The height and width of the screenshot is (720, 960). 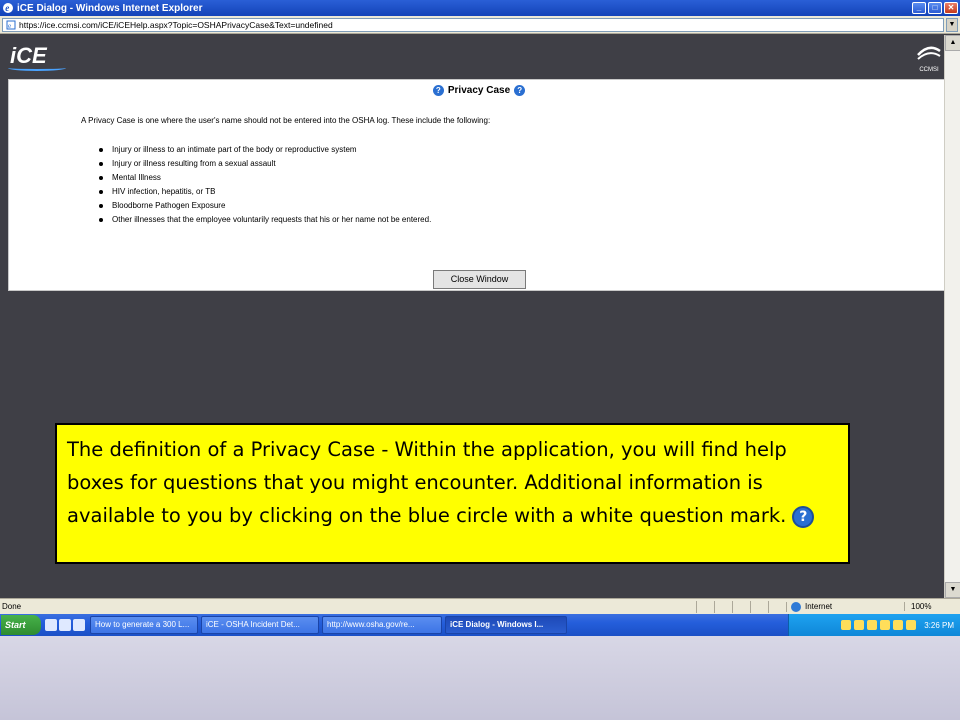 I want to click on list-item: Bloodborne Pathogen Exposure, so click(x=265, y=206).